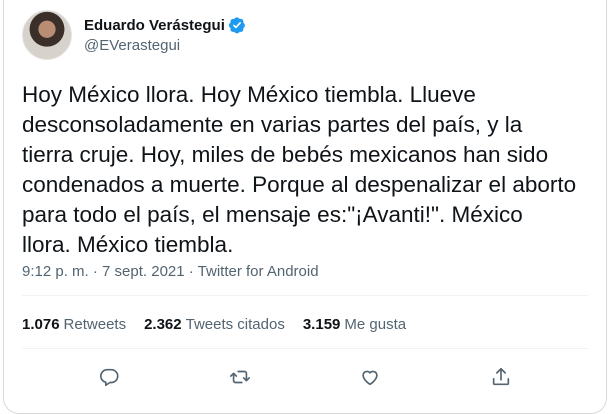 This screenshot has height=414, width=611. What do you see at coordinates (47, 35) in the screenshot?
I see `avatar` at bounding box center [47, 35].